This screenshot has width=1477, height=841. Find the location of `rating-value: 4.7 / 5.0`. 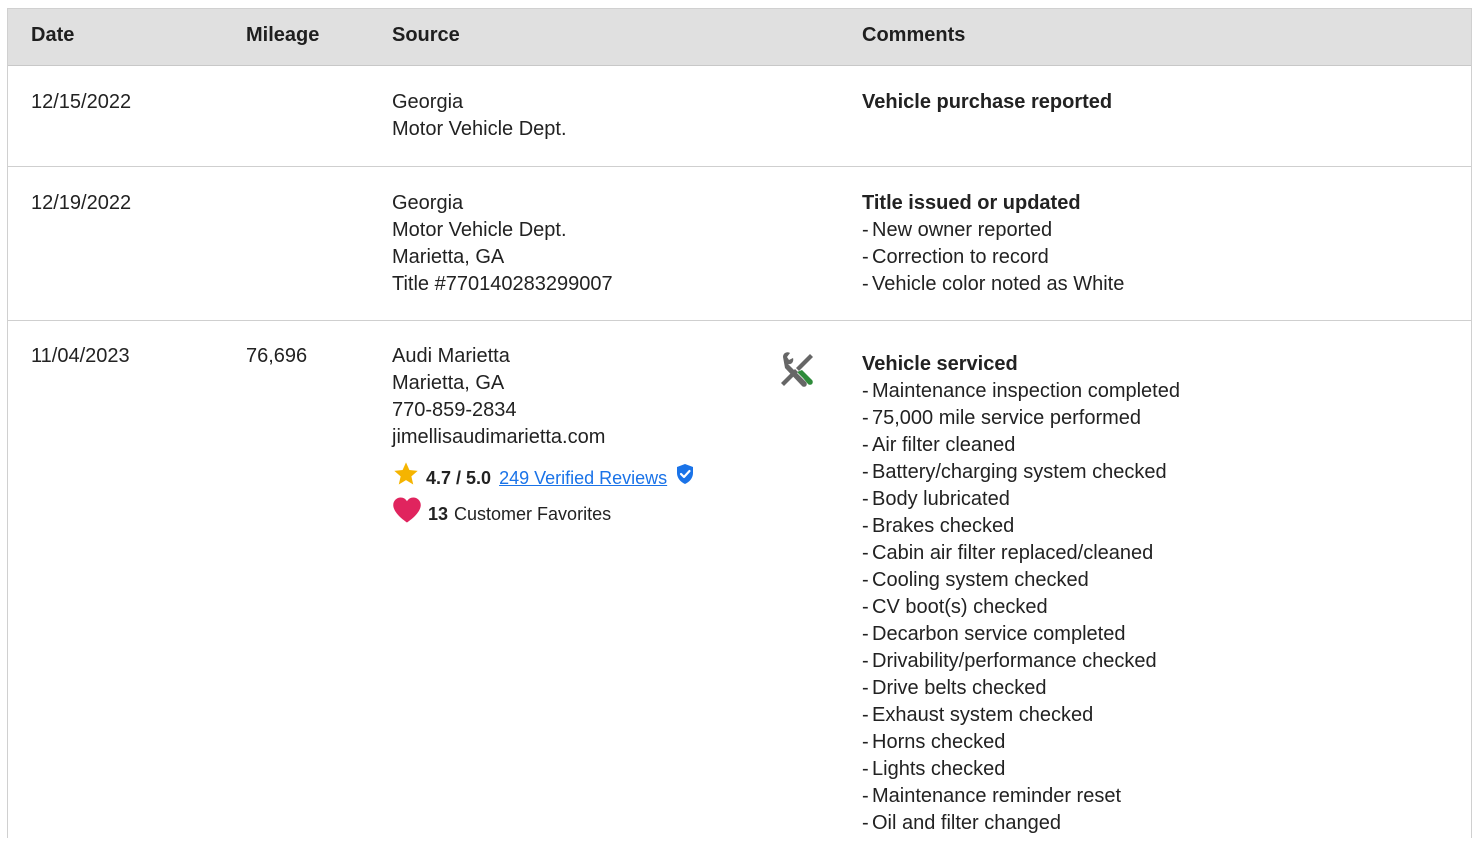

rating-value: 4.7 / 5.0 is located at coordinates (459, 477).